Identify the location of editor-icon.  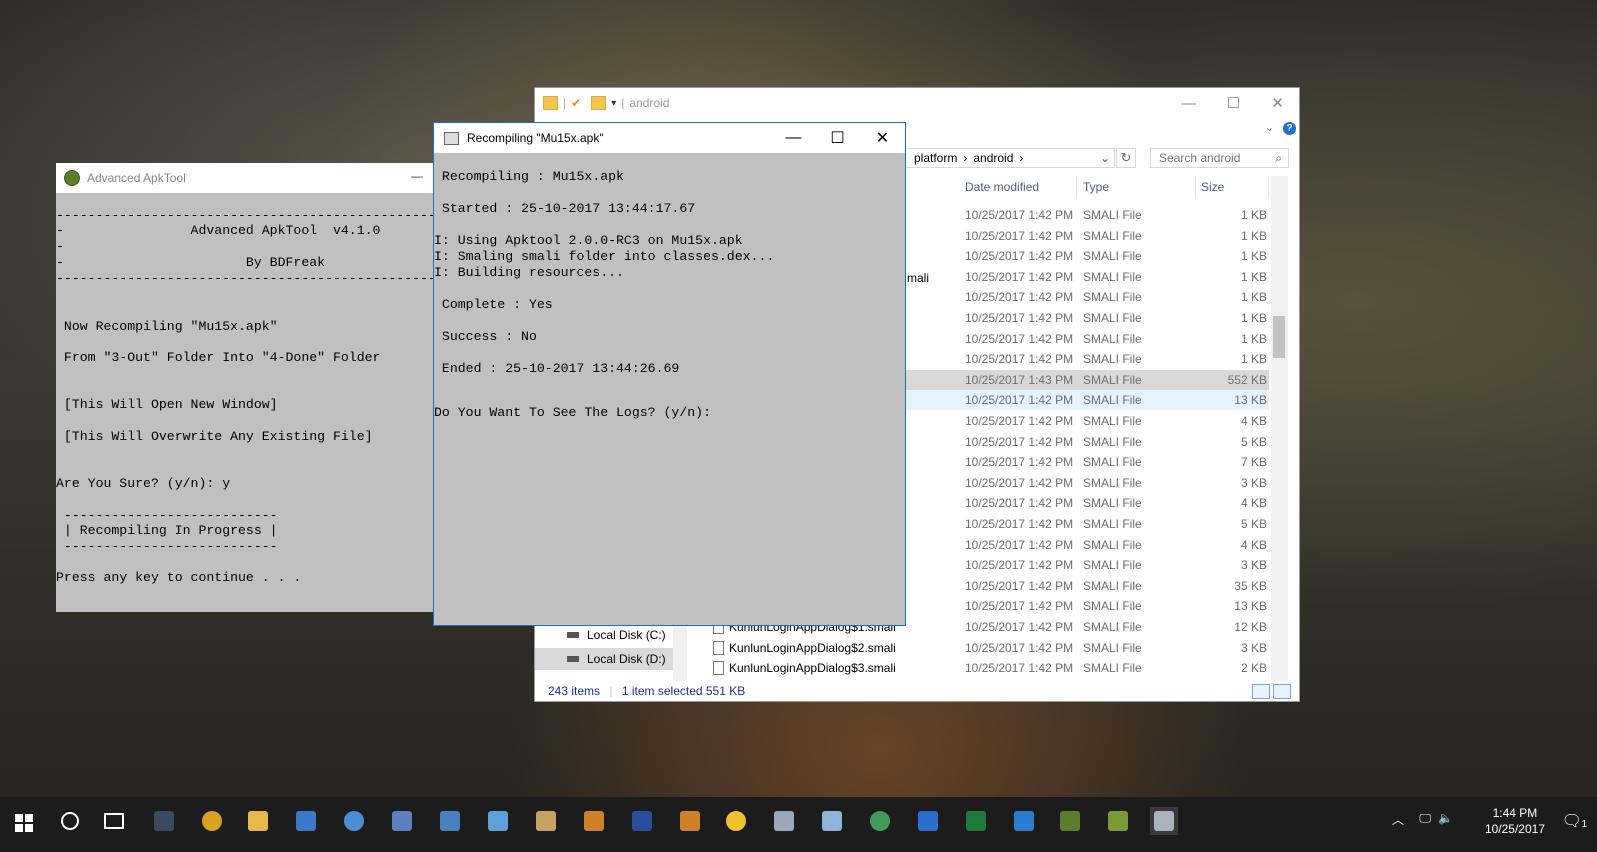
(1118, 821).